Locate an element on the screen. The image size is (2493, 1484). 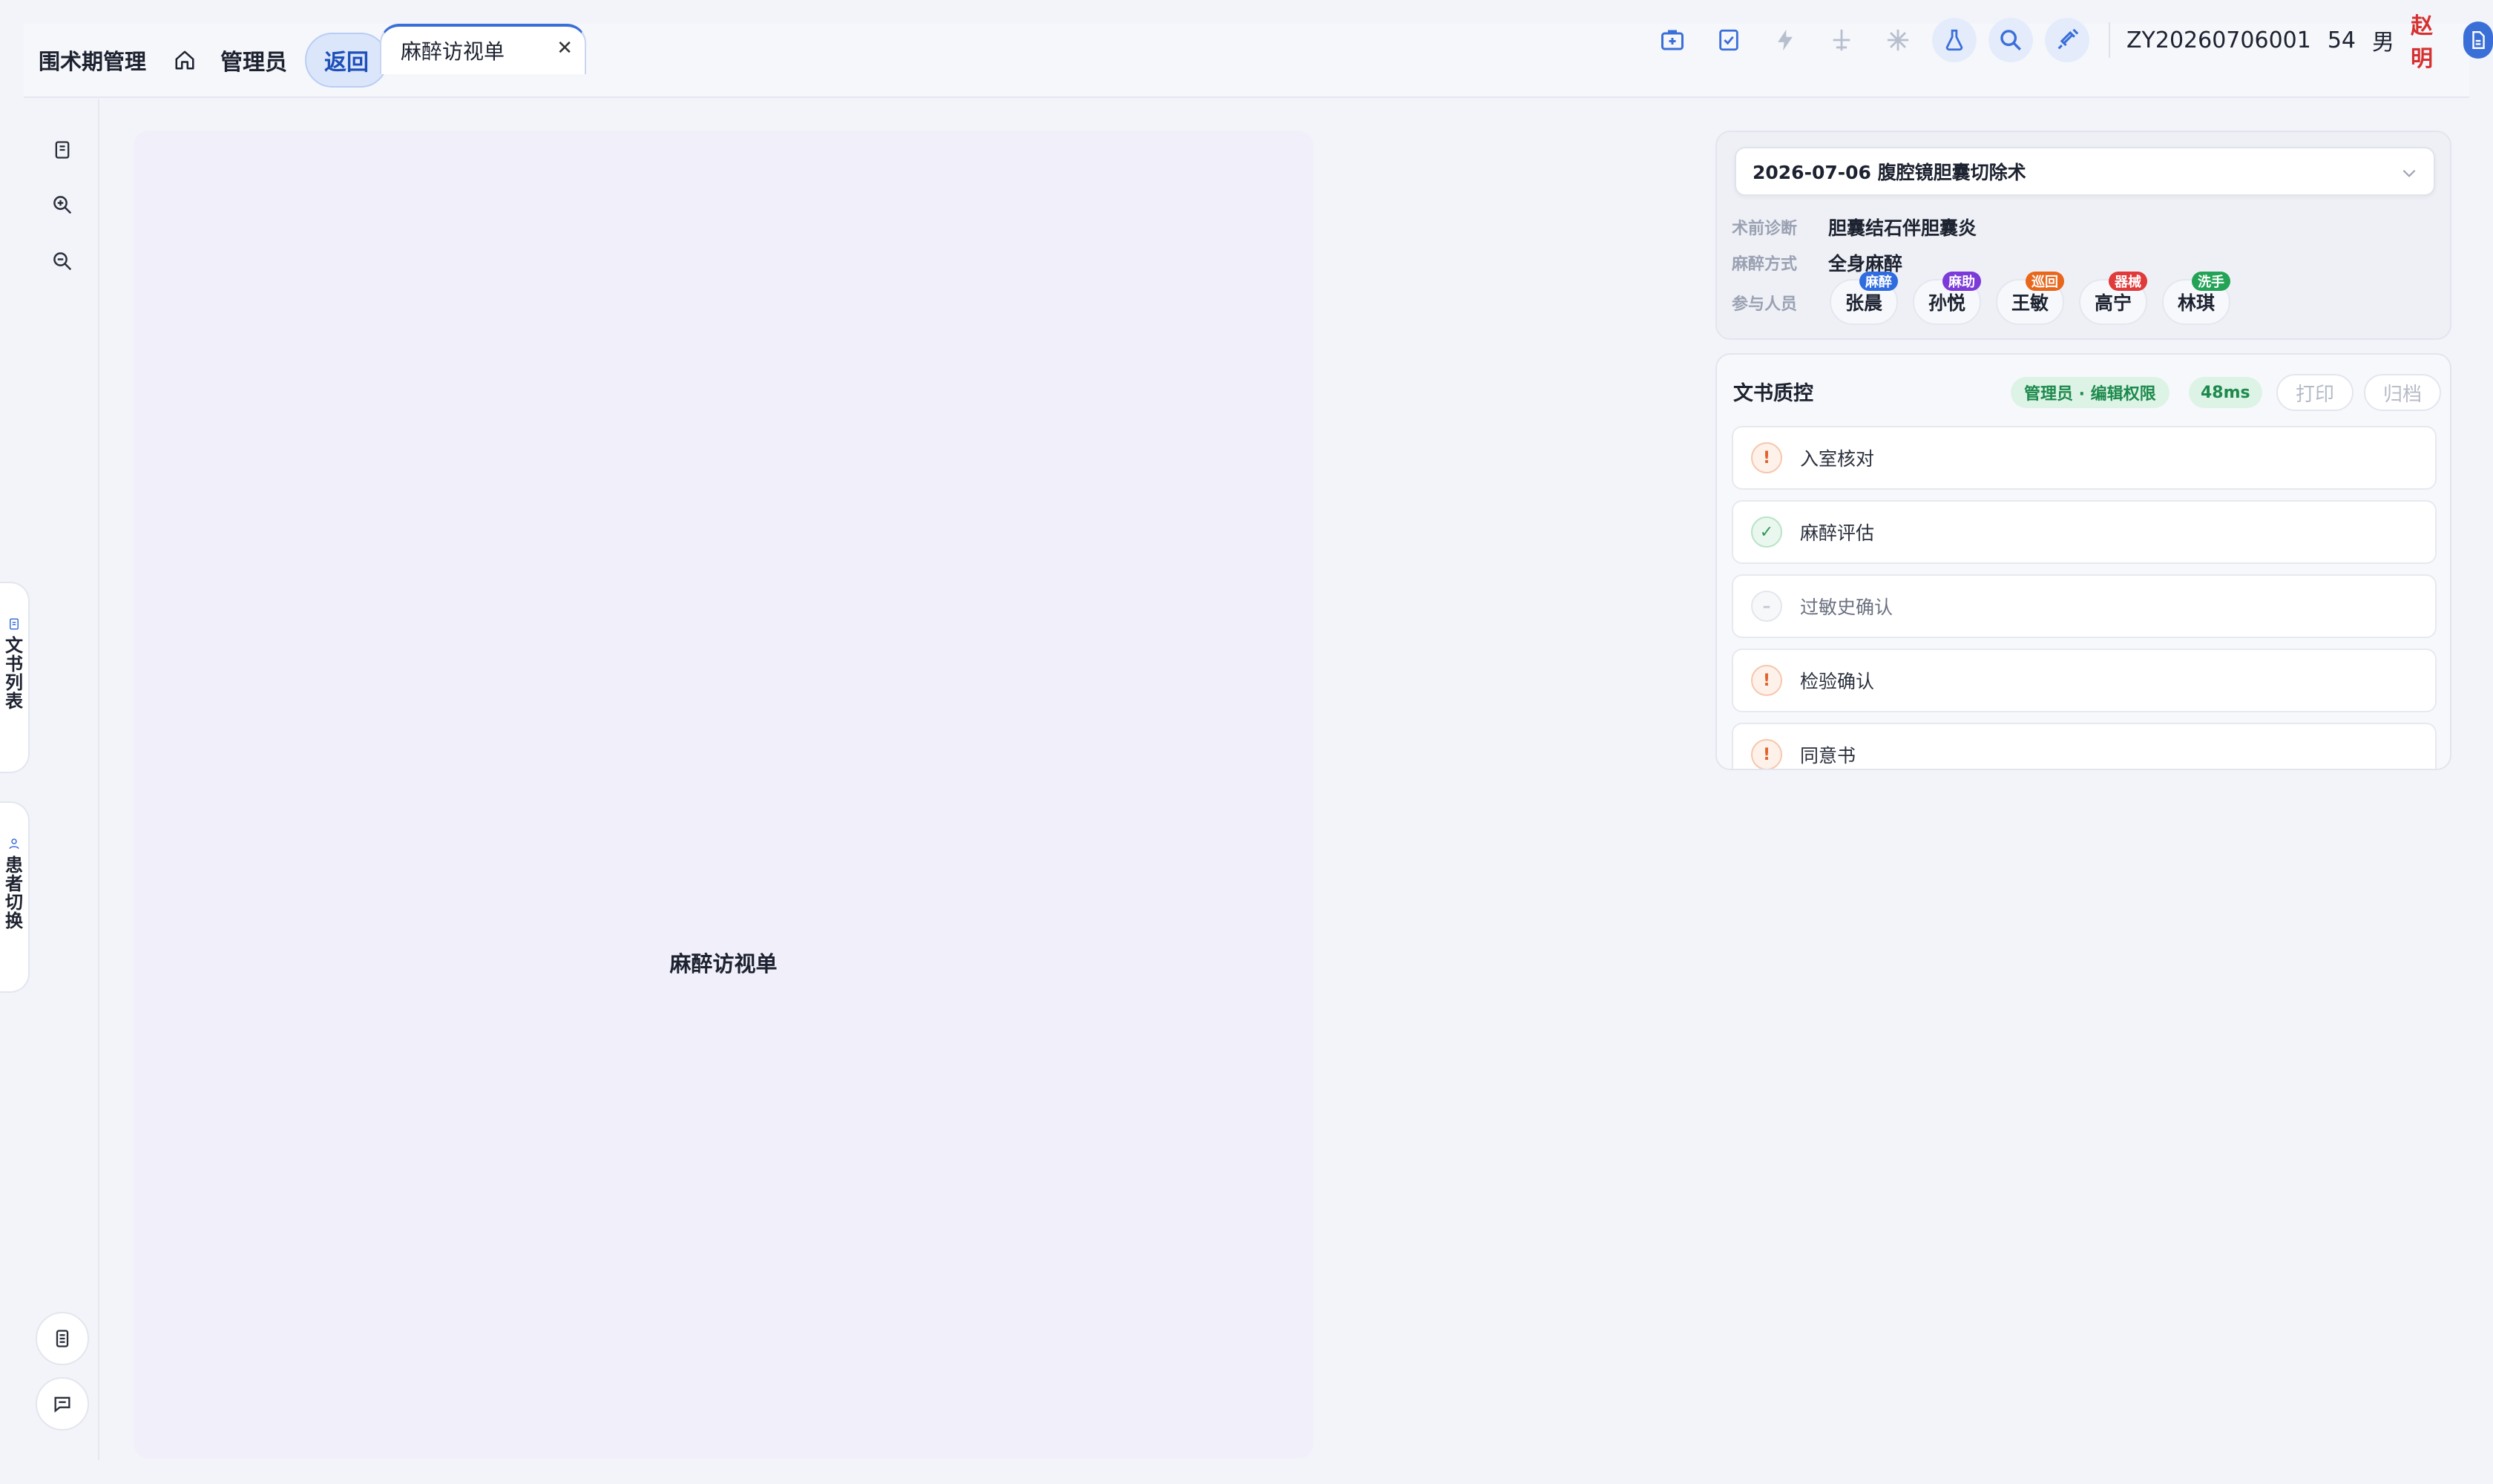
surgery-select-value: 2026-07-06 腹腔镜胆囊切除术 is located at coordinates (1889, 172).